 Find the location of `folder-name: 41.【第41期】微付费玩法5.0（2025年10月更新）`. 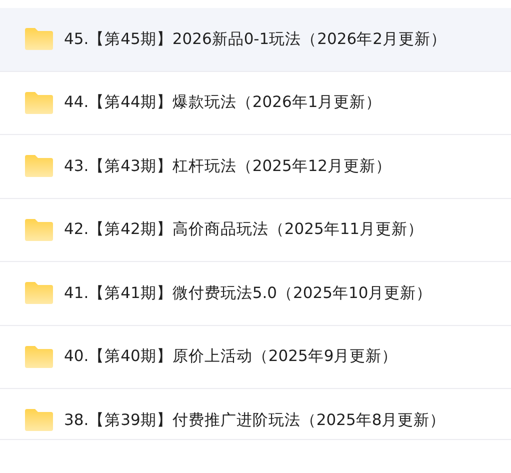

folder-name: 41.【第41期】微付费玩法5.0（2025年10月更新） is located at coordinates (248, 293).